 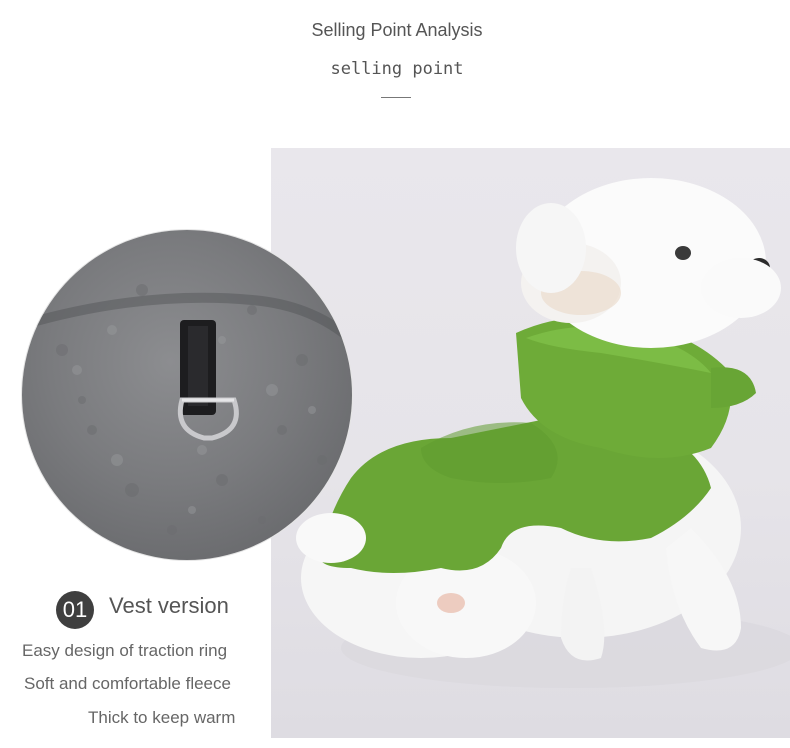 I want to click on feature-number-badge: 01, so click(x=75, y=610).